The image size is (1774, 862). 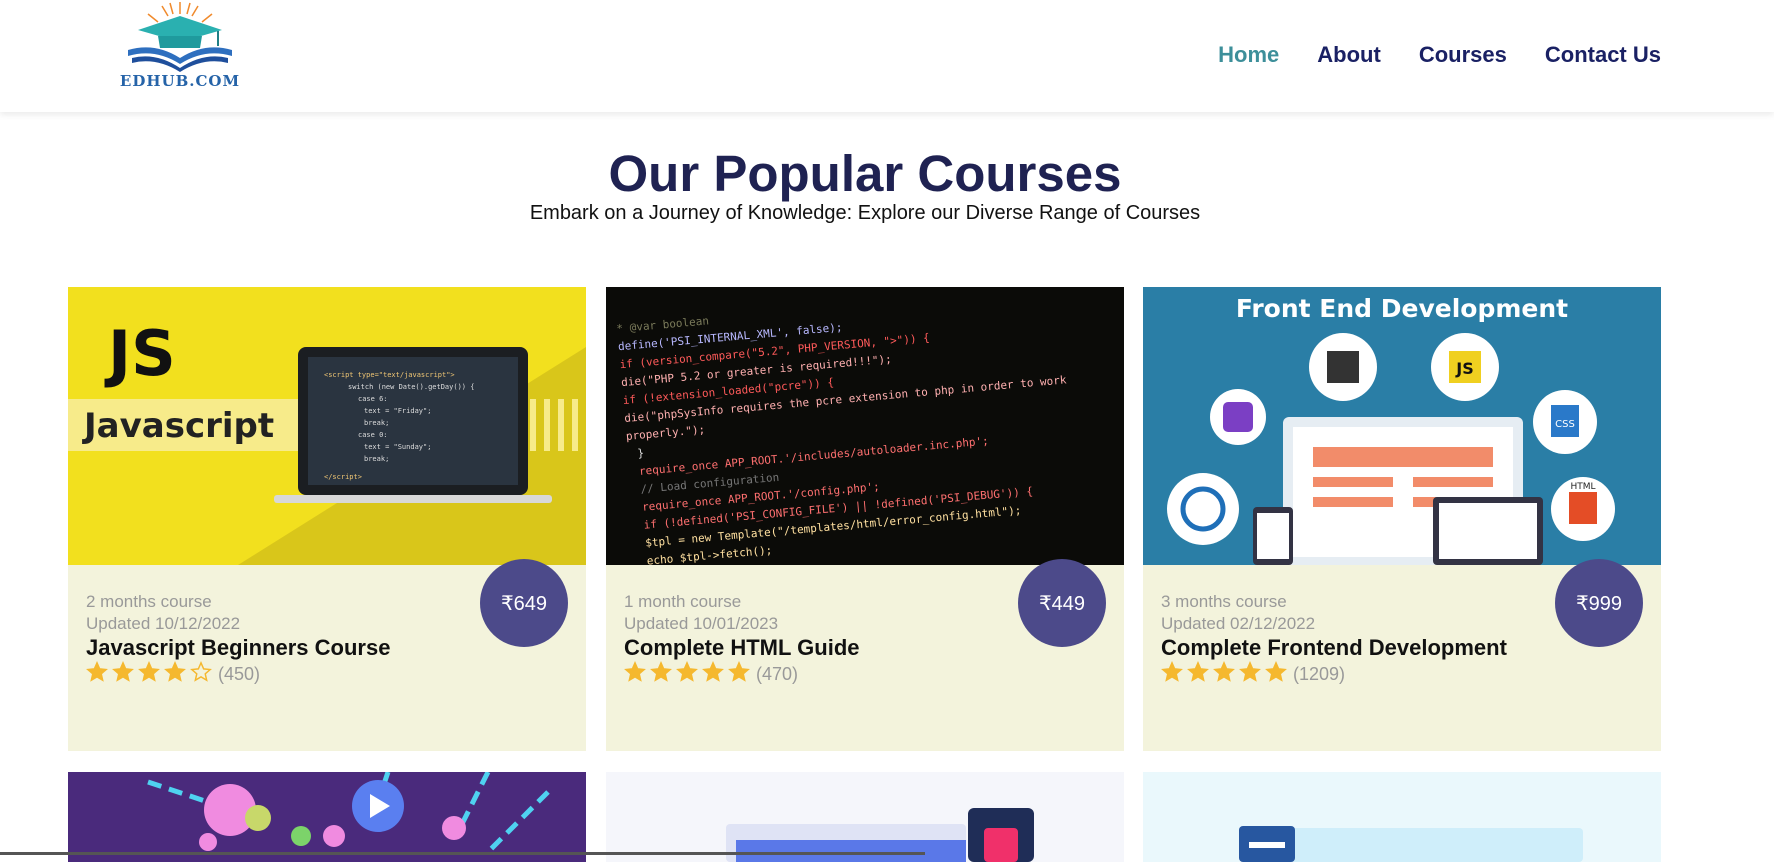 I want to click on svg-text: text = "Friday";, so click(x=397, y=411).